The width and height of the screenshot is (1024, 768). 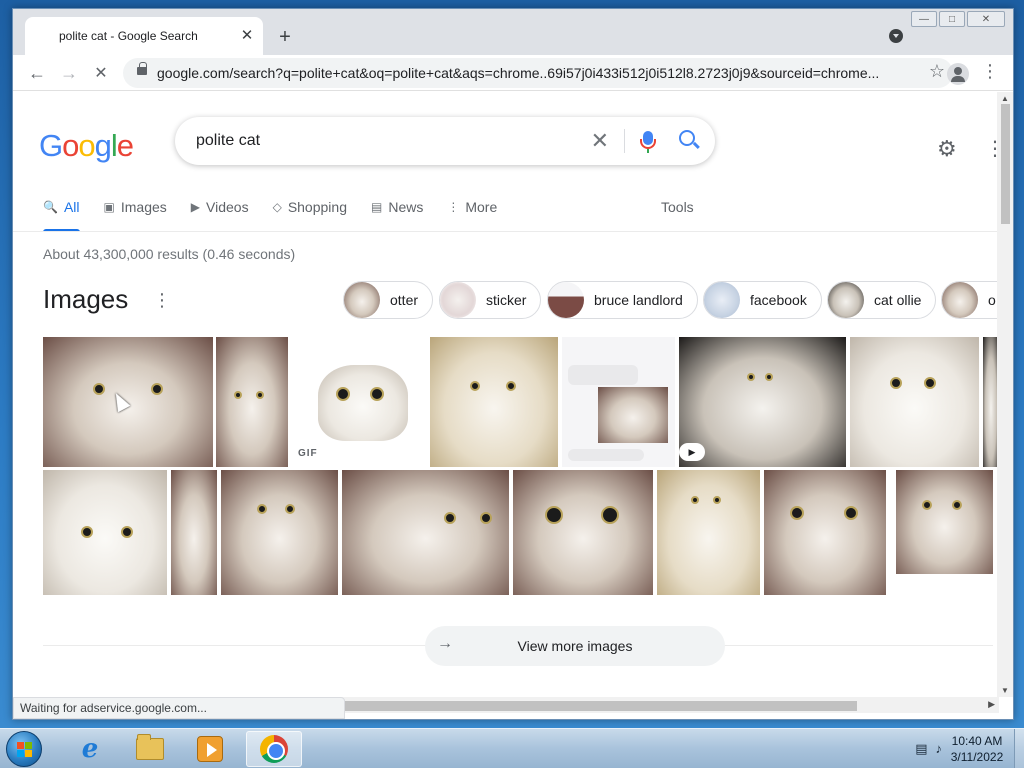 What do you see at coordinates (977, 749) in the screenshot?
I see `clock: 10:40 AM 3/11/2022` at bounding box center [977, 749].